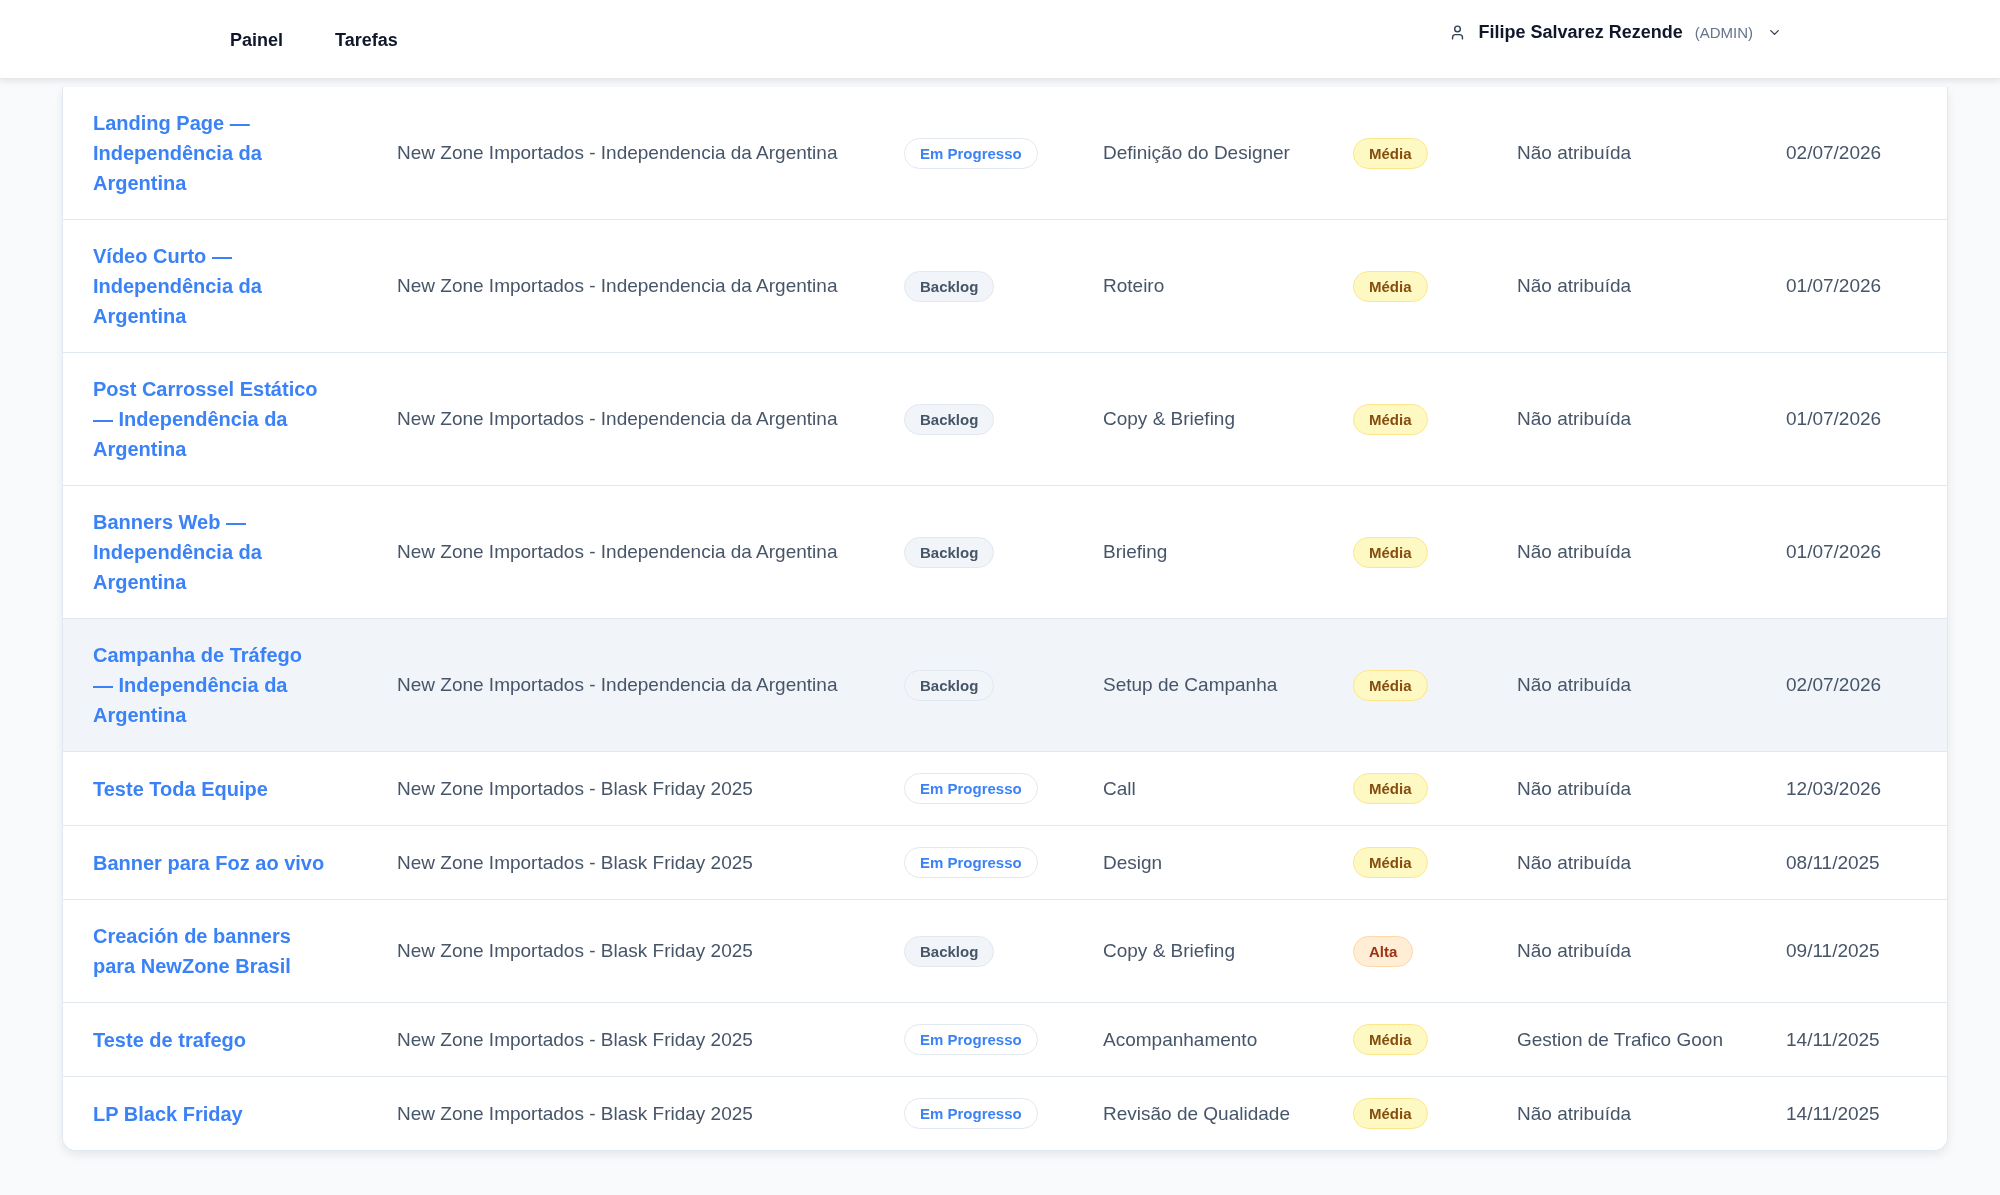 This screenshot has height=1195, width=2000. I want to click on table-row: Campanha de Tráfego — Independência da Argentina New Zone Importados - Independencia da Argentina Backlog Setup de Campanha Média Não atribuída 02/07/2026, so click(1005, 685).